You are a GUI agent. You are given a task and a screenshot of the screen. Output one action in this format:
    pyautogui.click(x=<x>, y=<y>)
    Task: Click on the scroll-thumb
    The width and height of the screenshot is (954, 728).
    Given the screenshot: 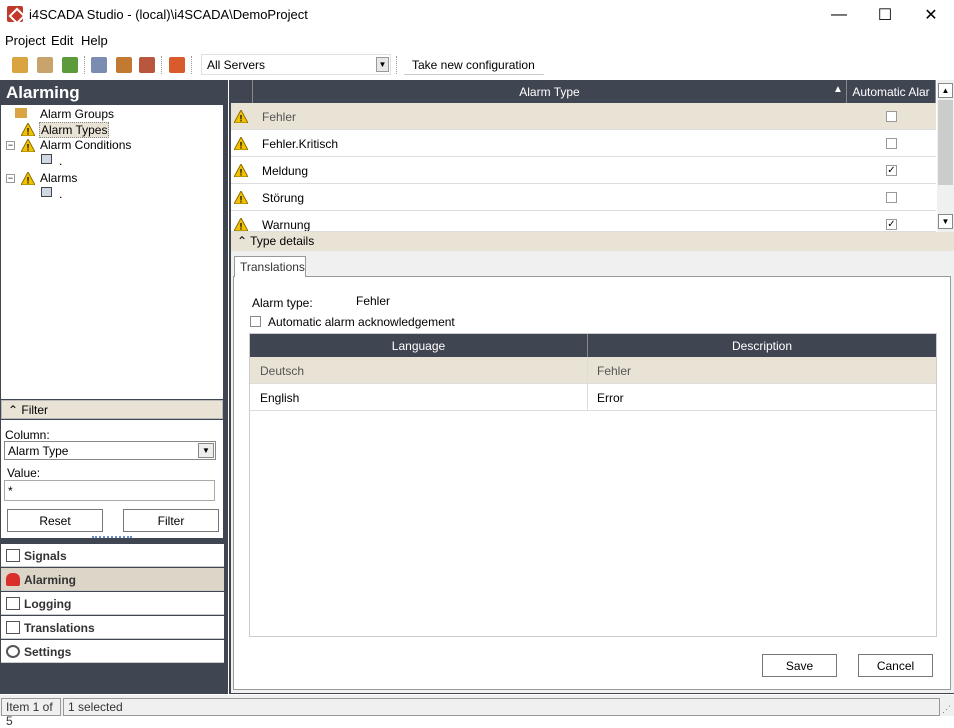 What is the action you would take?
    pyautogui.click(x=945, y=142)
    